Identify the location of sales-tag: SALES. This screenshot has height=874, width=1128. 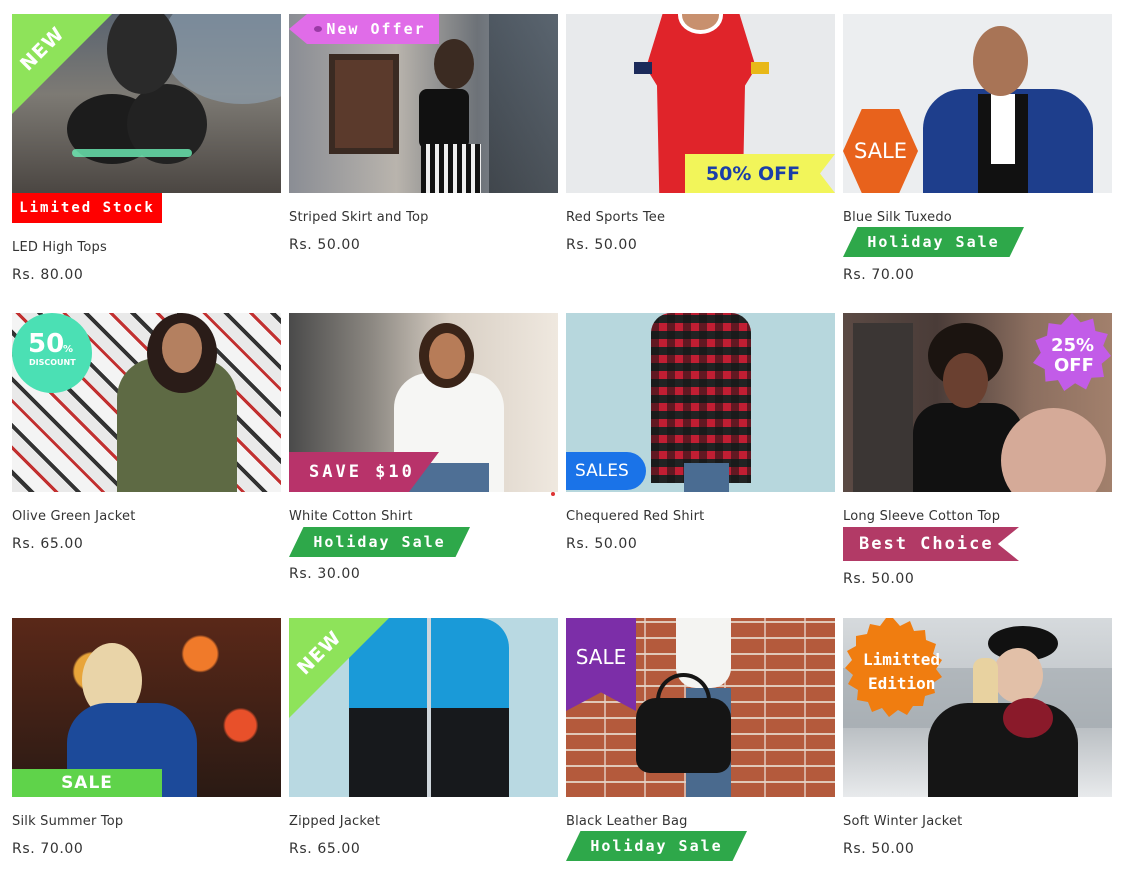
(606, 471).